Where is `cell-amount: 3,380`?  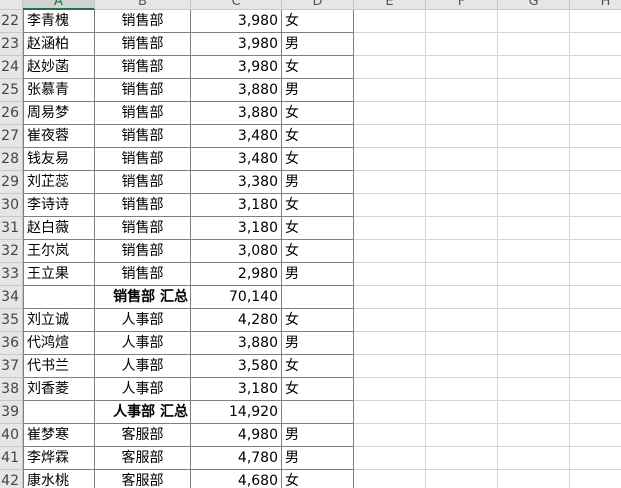 cell-amount: 3,380 is located at coordinates (236, 182).